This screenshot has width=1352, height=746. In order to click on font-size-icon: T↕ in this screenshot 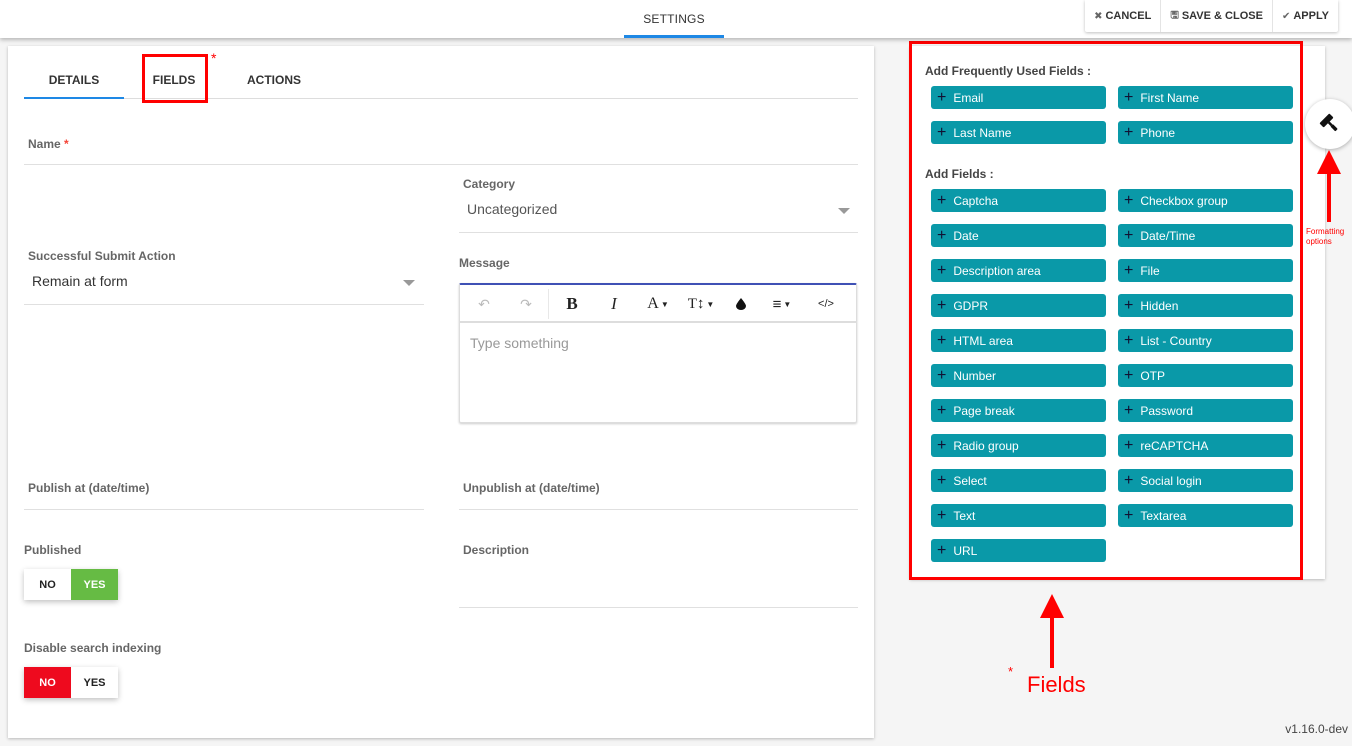, I will do `click(696, 303)`.